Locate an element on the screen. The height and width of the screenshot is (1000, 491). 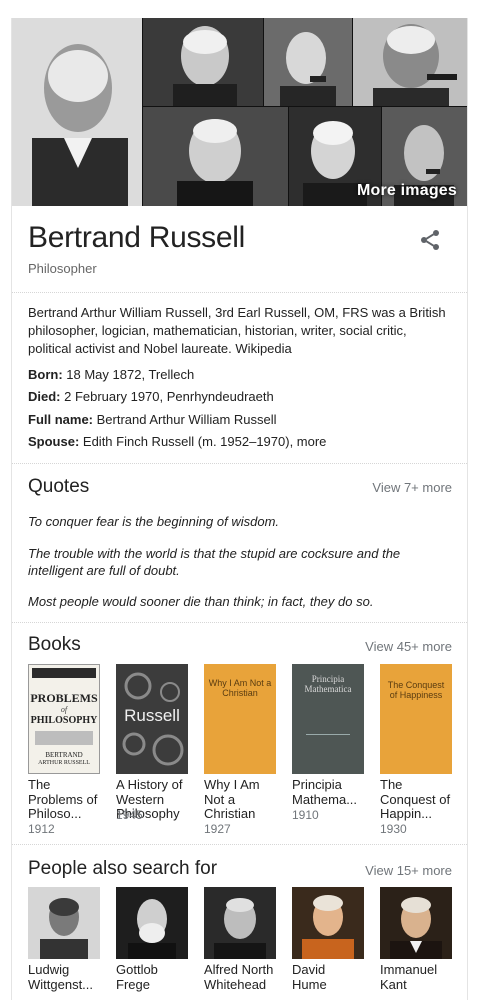
cover-text: The Conquest is located at coordinates (416, 685).